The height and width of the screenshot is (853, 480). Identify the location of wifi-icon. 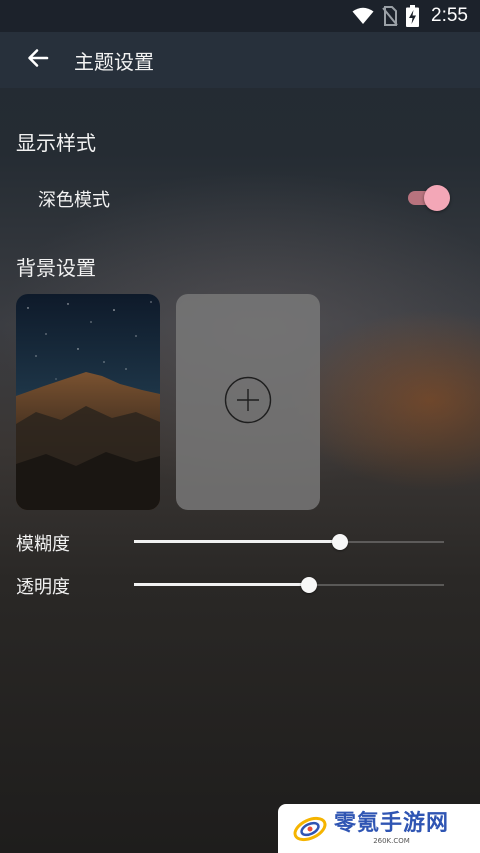
(363, 16).